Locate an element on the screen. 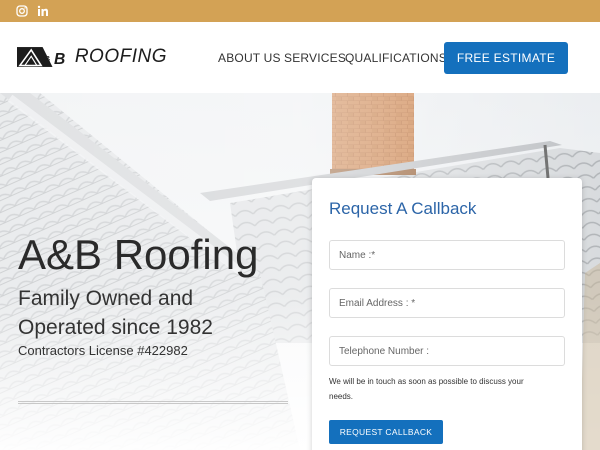  nav-about-us: ABOUT US is located at coordinates (249, 59).